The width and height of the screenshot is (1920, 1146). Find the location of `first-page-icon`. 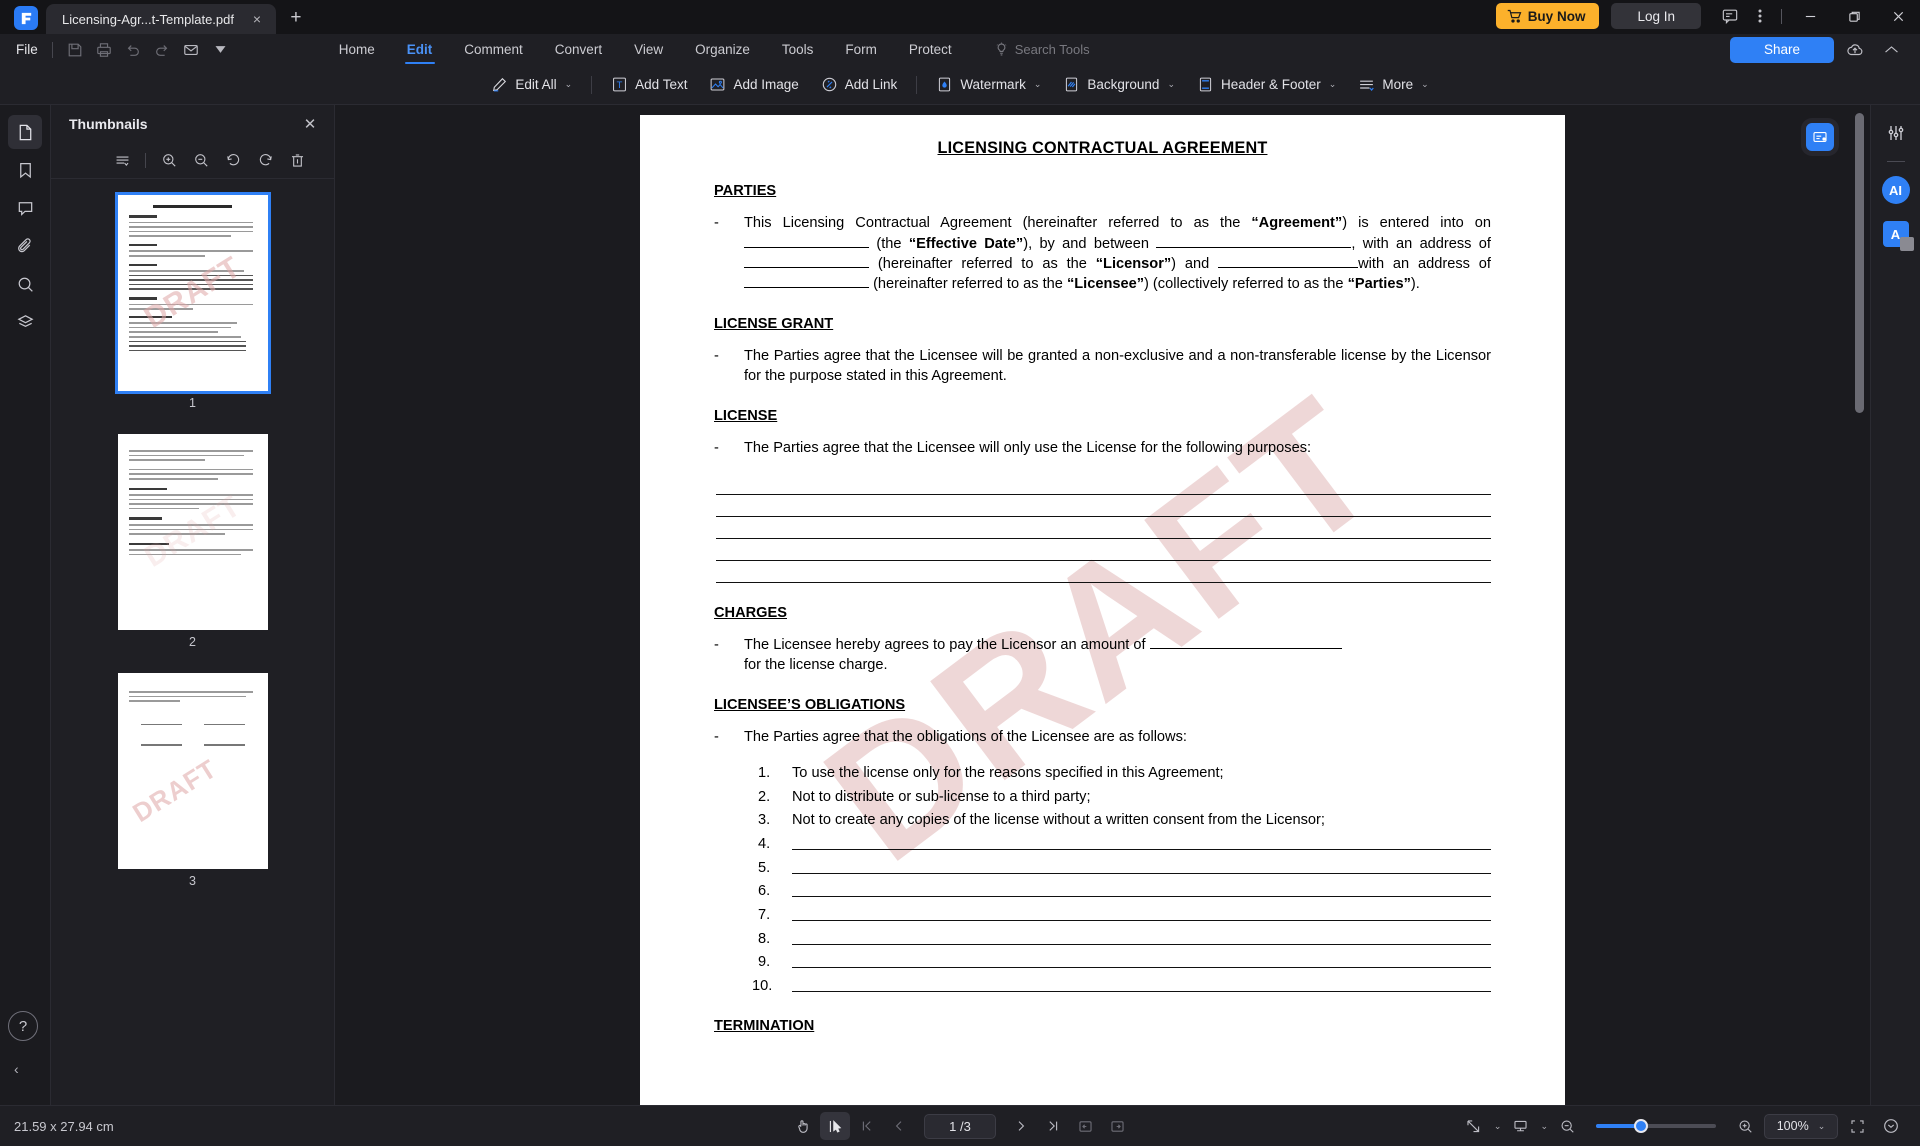

first-page-icon is located at coordinates (867, 1126).